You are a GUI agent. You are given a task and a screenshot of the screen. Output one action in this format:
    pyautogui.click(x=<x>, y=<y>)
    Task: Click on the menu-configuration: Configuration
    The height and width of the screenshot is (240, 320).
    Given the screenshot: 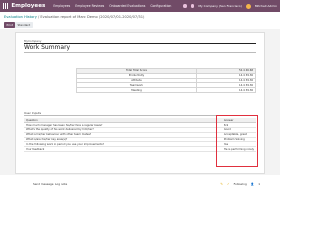 What is the action you would take?
    pyautogui.click(x=160, y=6)
    